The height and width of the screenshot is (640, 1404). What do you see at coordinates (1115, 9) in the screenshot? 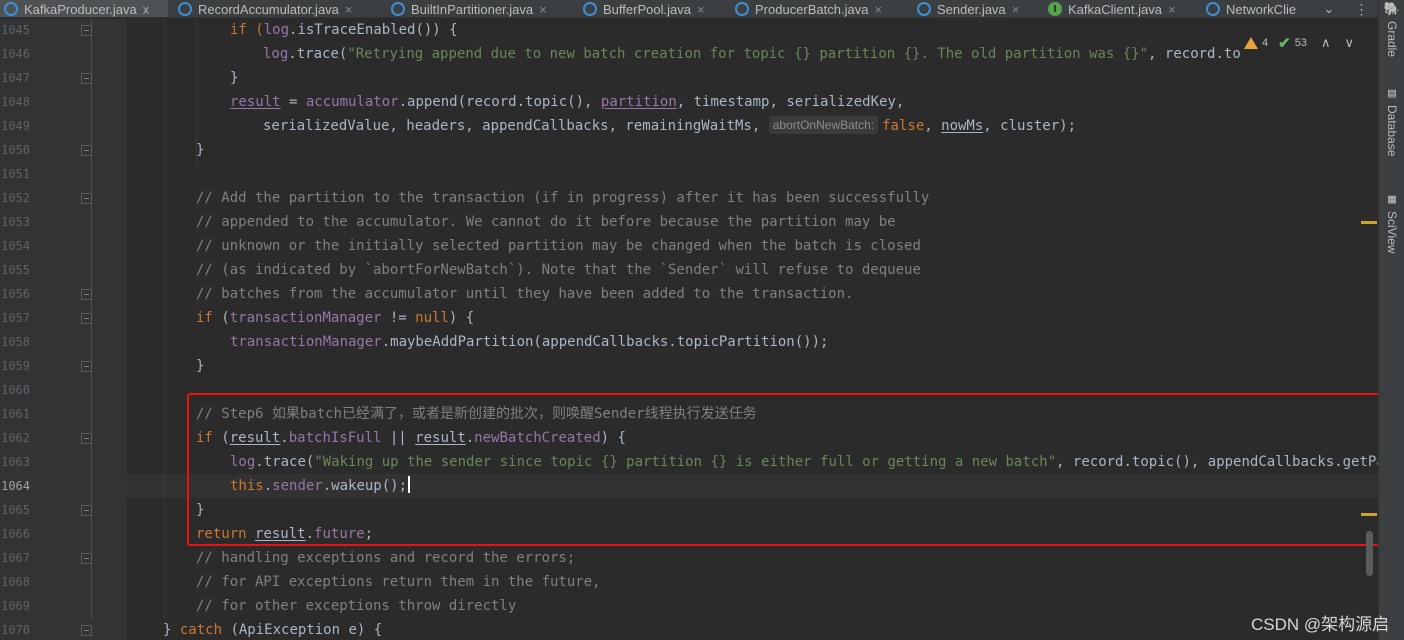
I see `tab-label: KafkaClient.java` at bounding box center [1115, 9].